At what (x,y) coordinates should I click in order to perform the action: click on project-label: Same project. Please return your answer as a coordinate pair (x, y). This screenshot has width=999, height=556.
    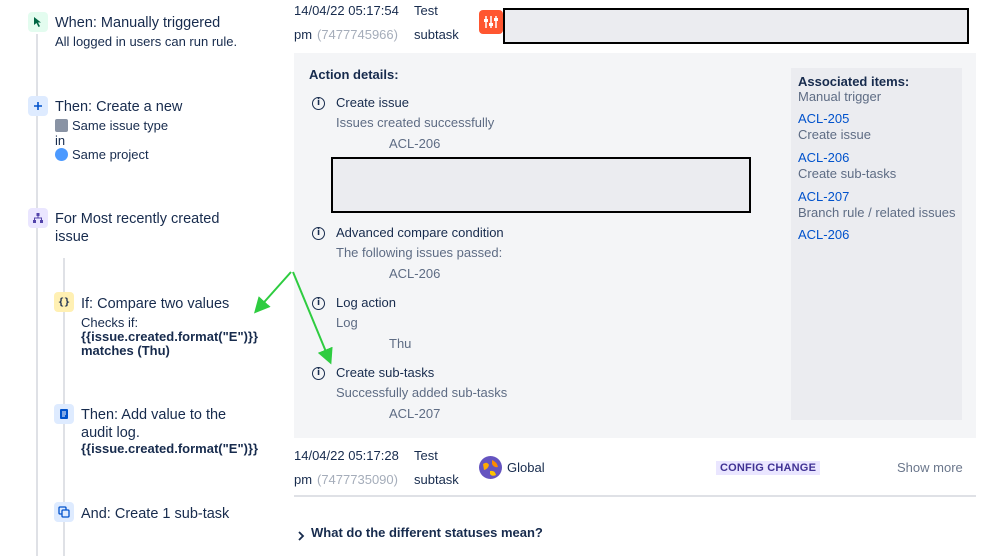
    Looking at the image, I should click on (110, 154).